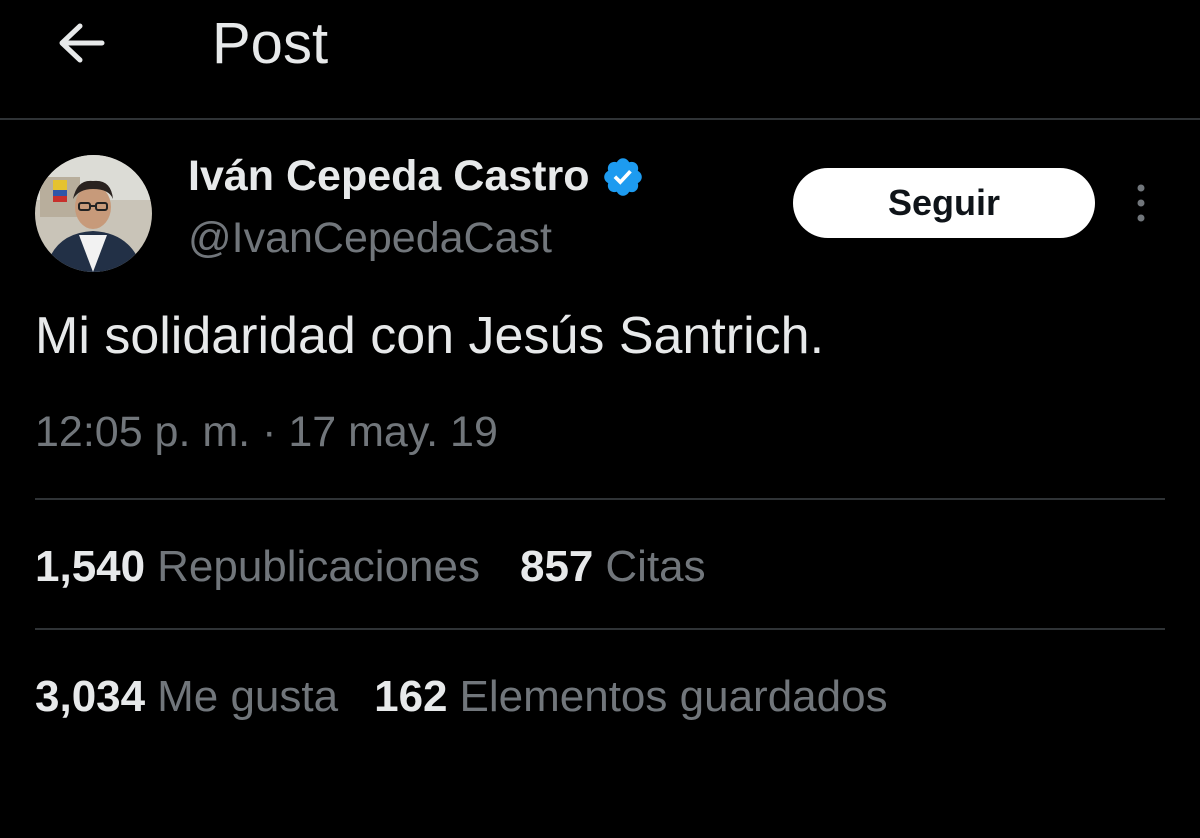 The image size is (1200, 838). What do you see at coordinates (411, 696) in the screenshot?
I see `bookmarks-count: 162` at bounding box center [411, 696].